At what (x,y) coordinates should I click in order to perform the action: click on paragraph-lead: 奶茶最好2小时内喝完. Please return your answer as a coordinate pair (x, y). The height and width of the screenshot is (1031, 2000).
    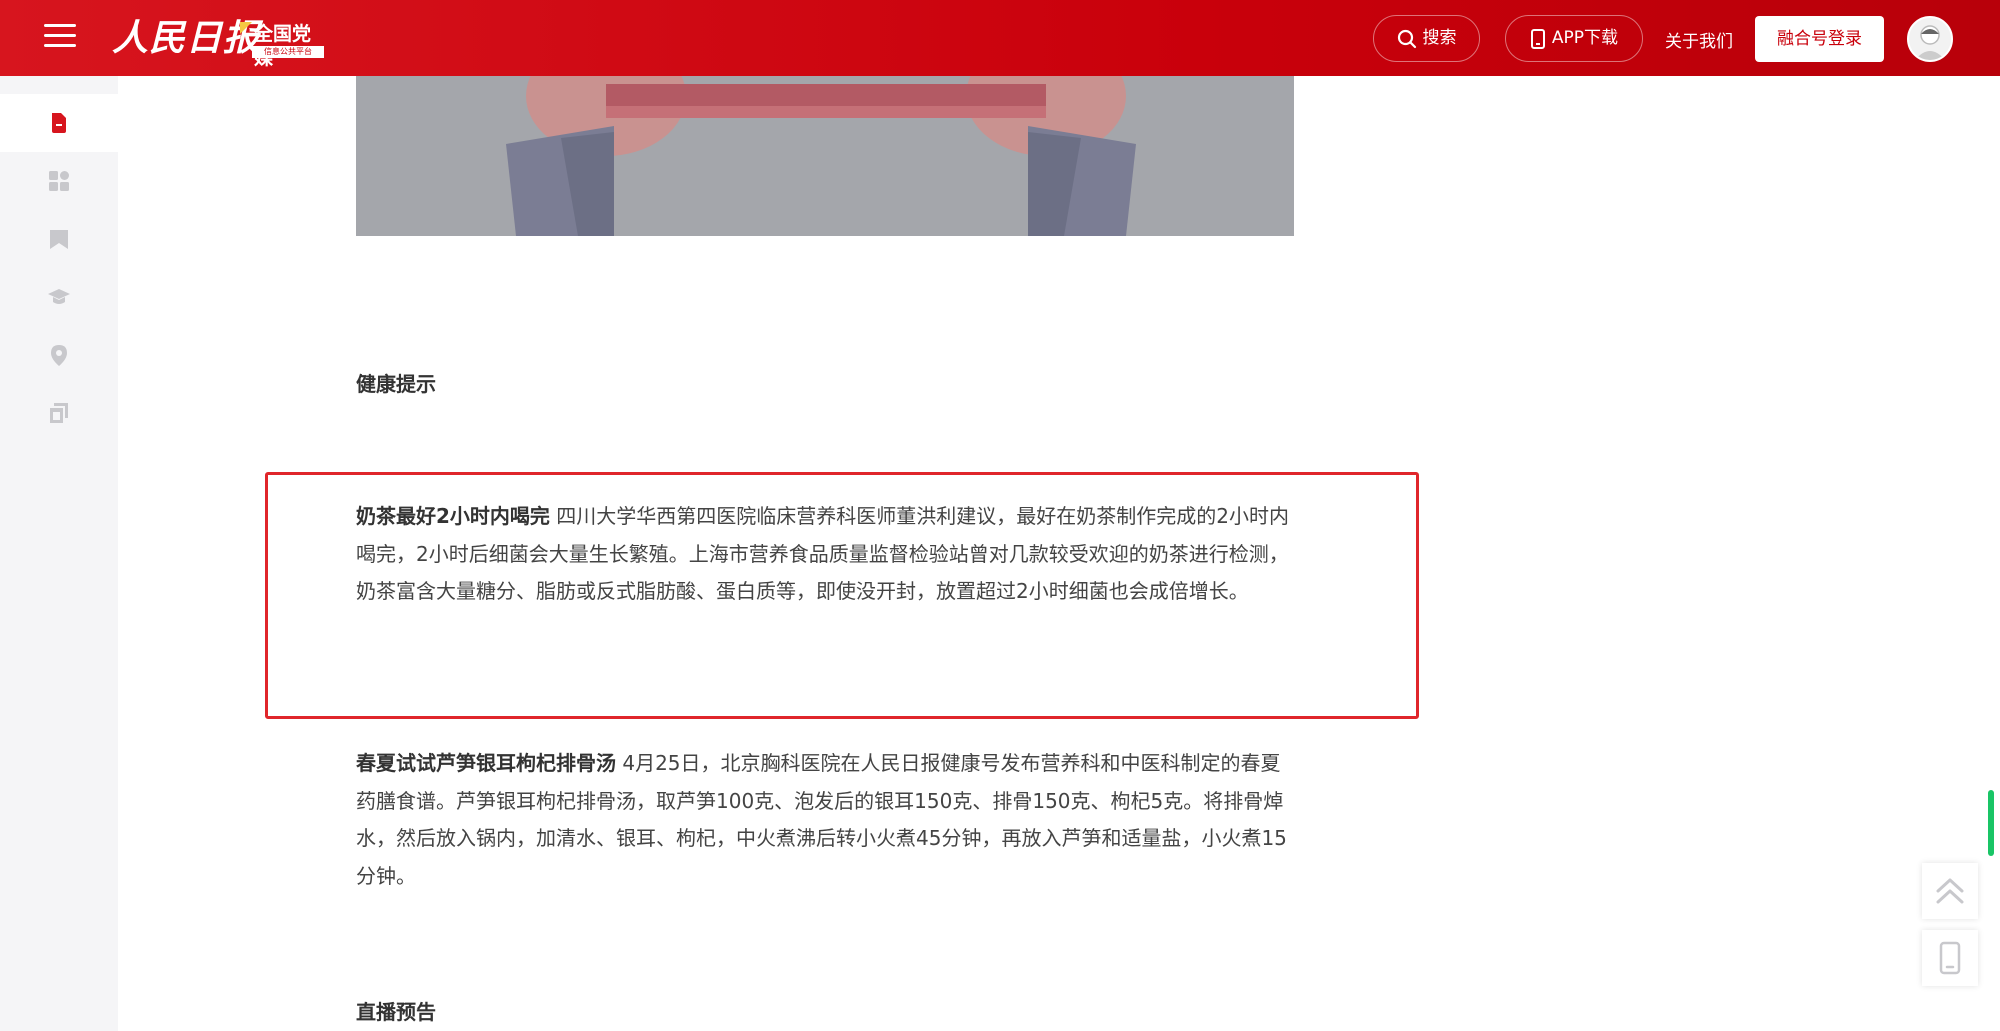
    Looking at the image, I should click on (453, 516).